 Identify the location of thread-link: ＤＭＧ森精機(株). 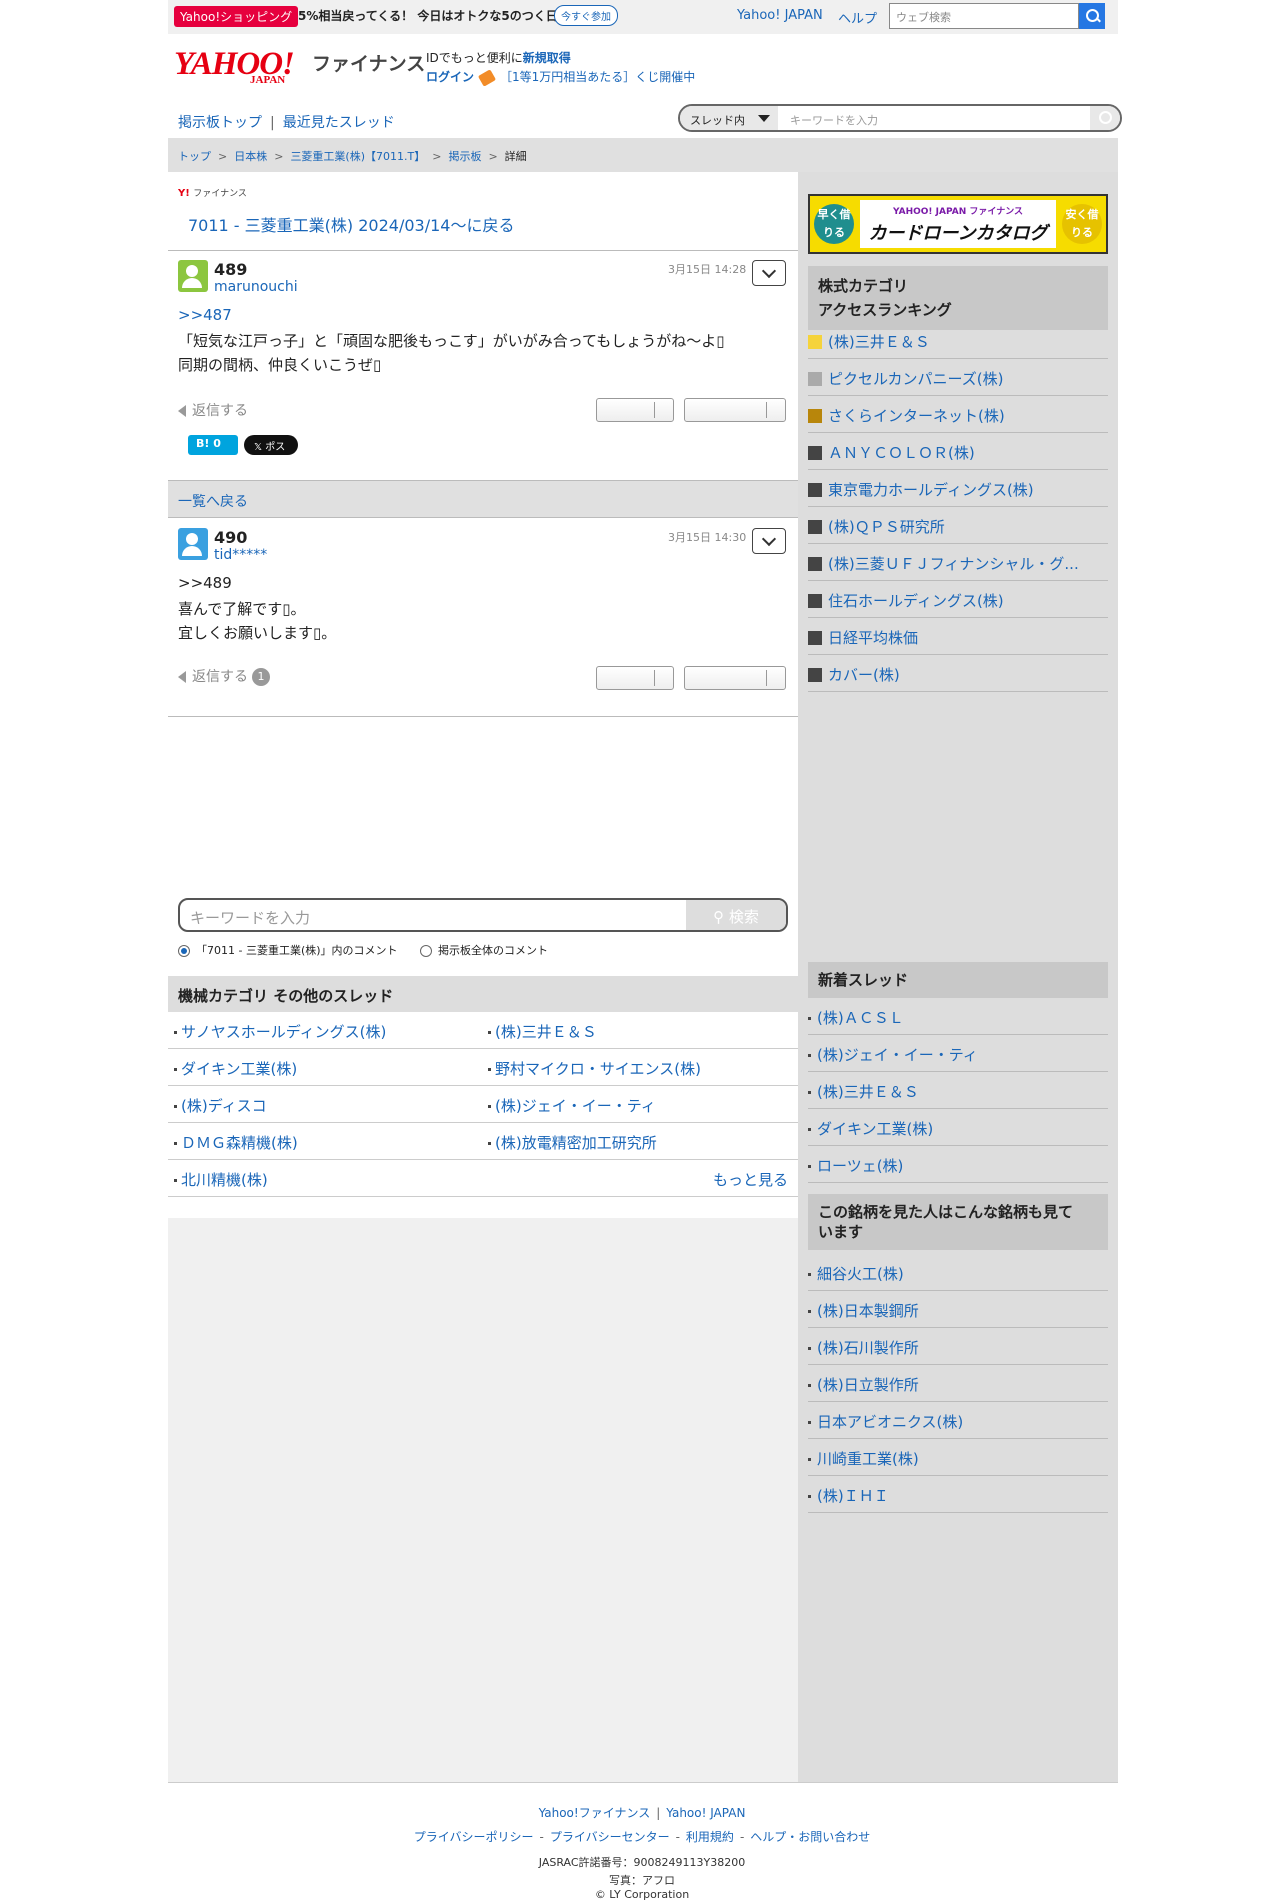
(236, 1142).